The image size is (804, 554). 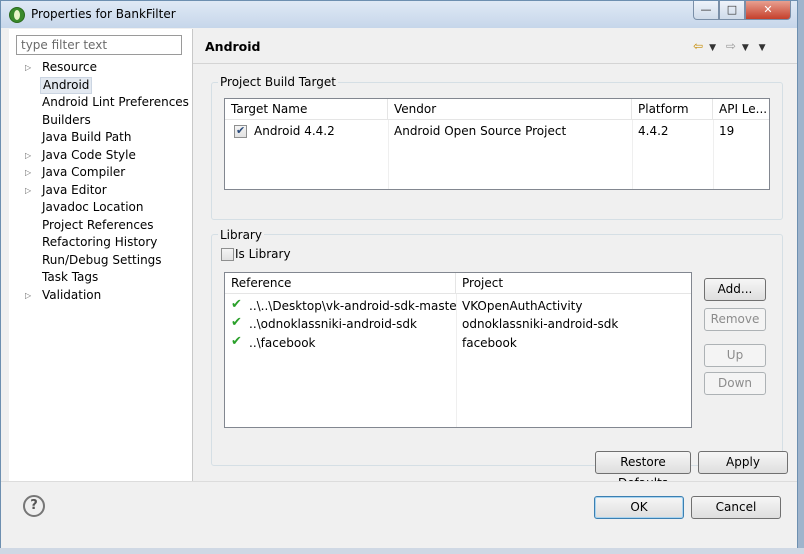 I want to click on tree-item-java-editor: ▷ Java Editor, so click(x=101, y=191).